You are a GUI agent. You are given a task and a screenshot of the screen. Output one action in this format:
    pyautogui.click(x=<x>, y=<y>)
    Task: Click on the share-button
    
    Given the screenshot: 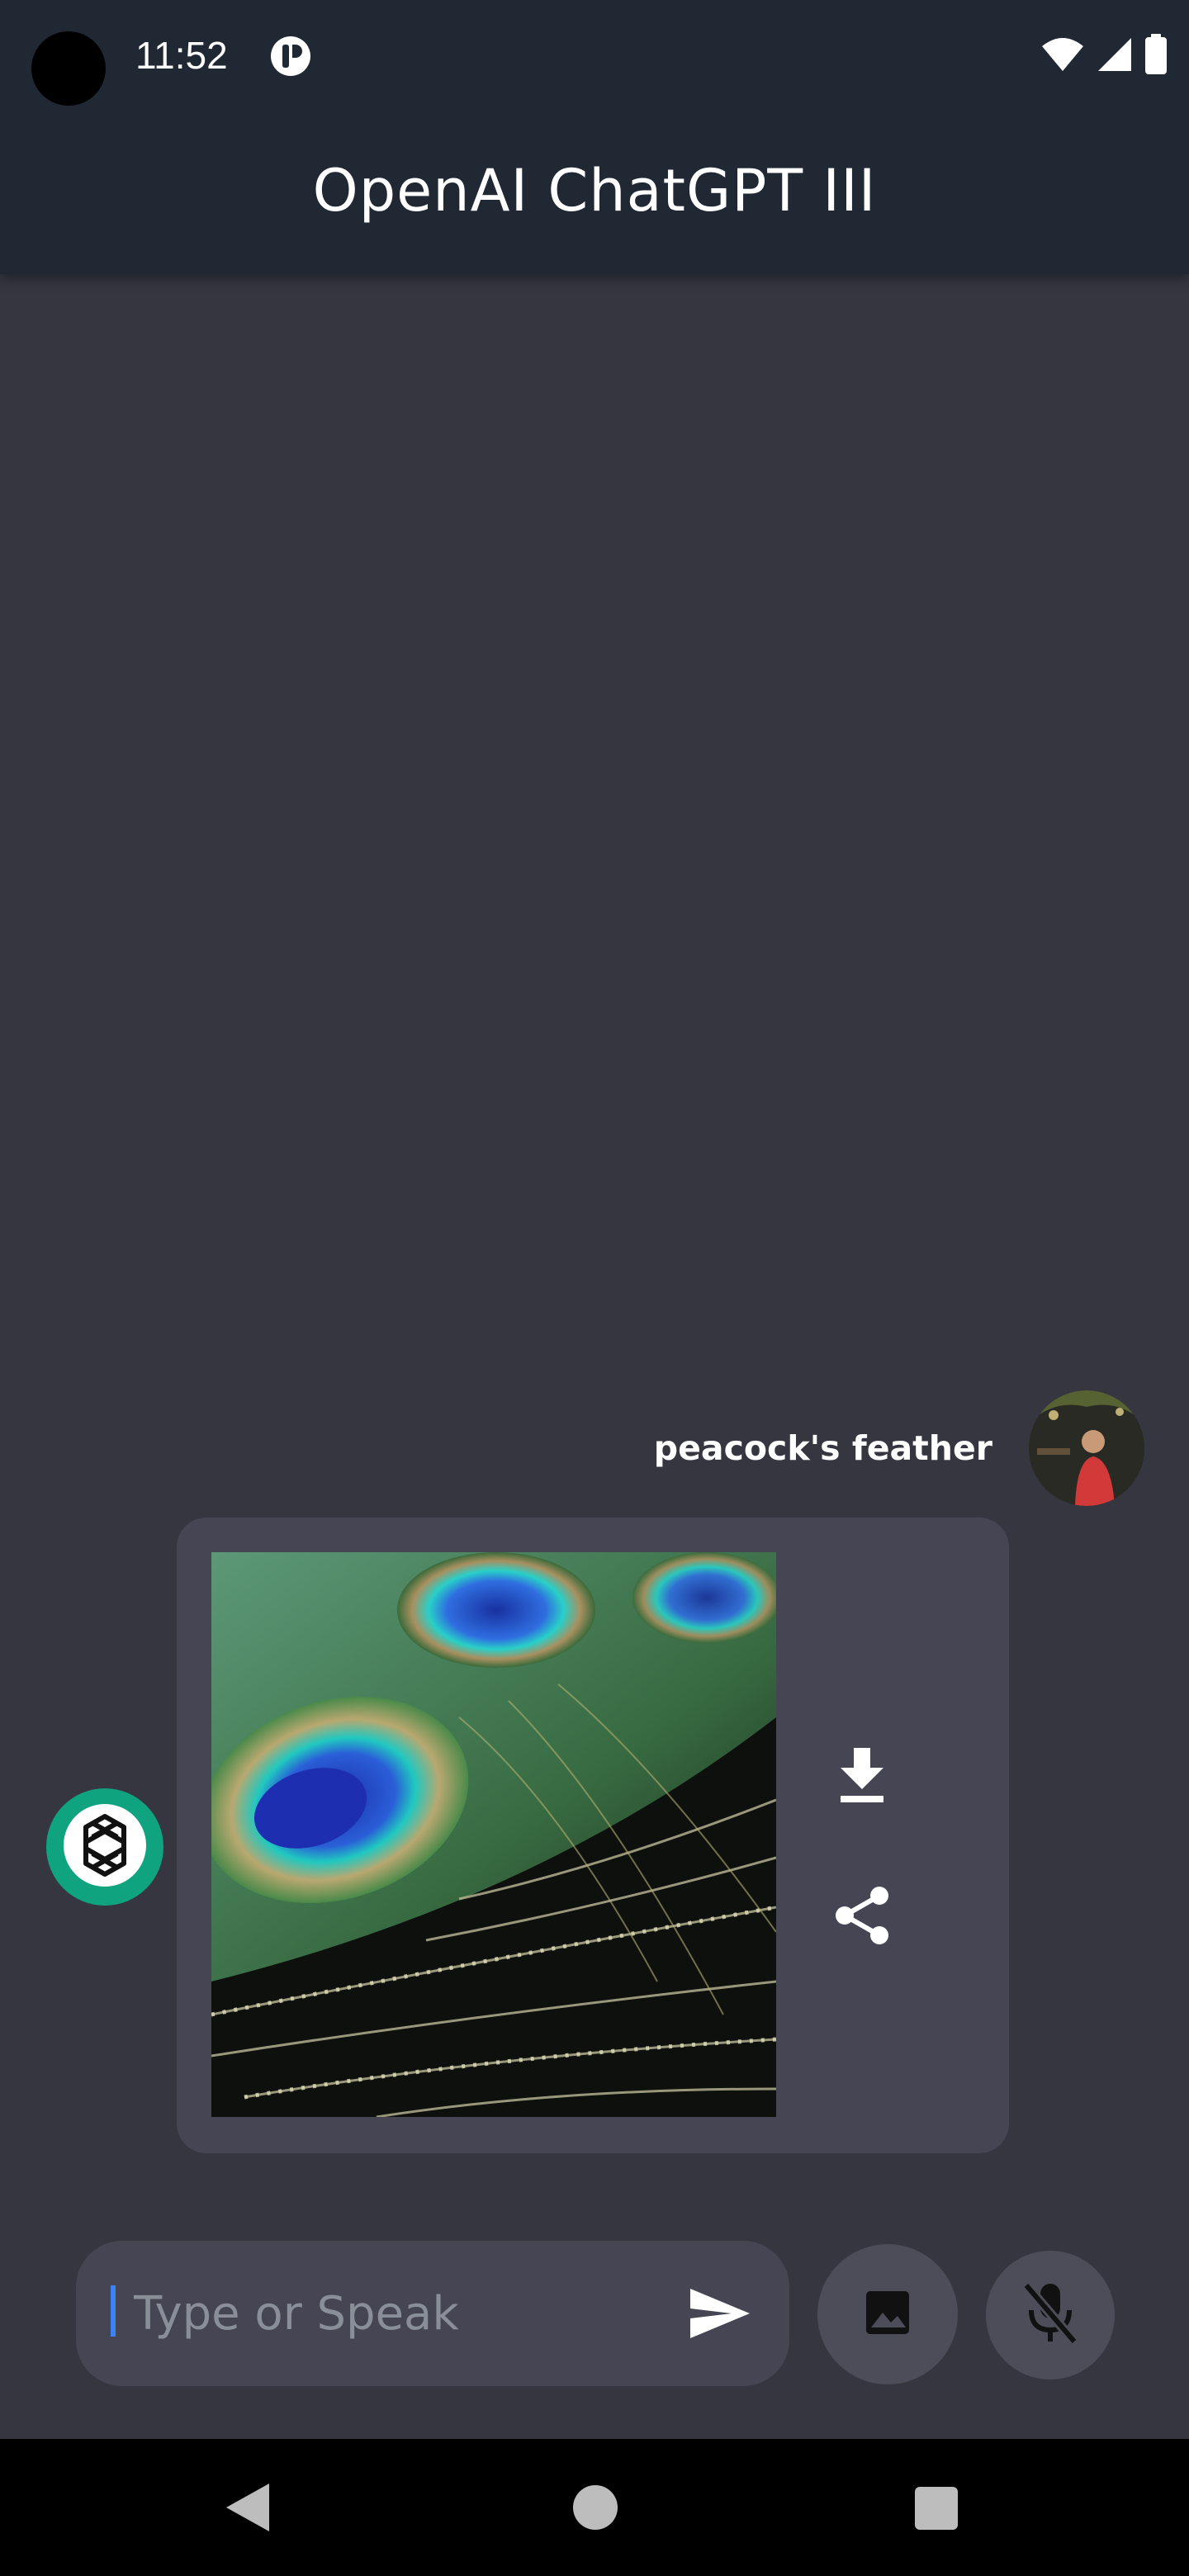 What is the action you would take?
    pyautogui.click(x=862, y=1917)
    